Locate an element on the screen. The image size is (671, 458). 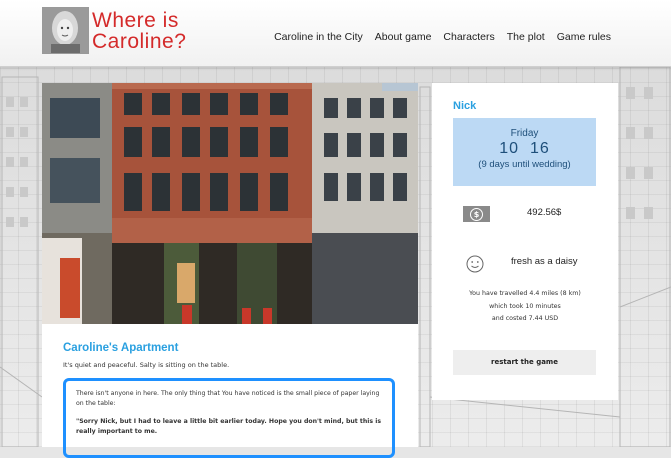
nav-caroline-in-the-city: Caroline in the City is located at coordinates (318, 37).